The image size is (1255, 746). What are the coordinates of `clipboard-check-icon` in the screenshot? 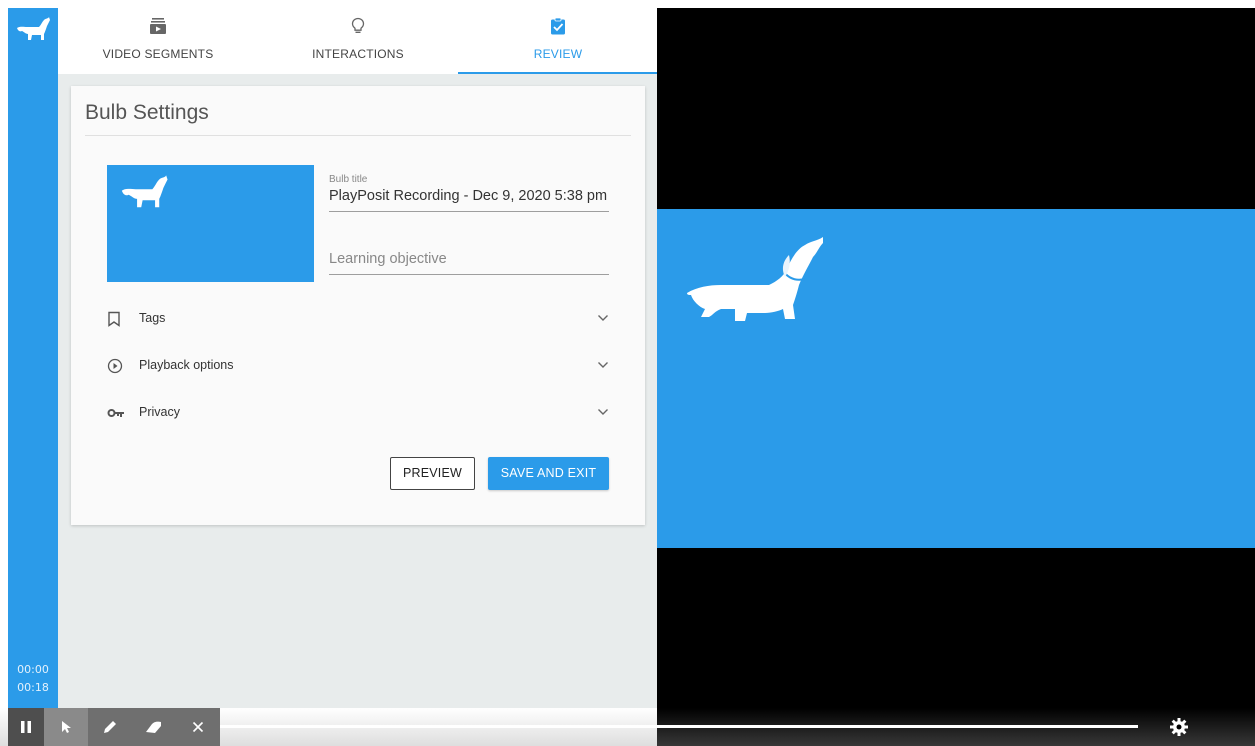 It's located at (558, 26).